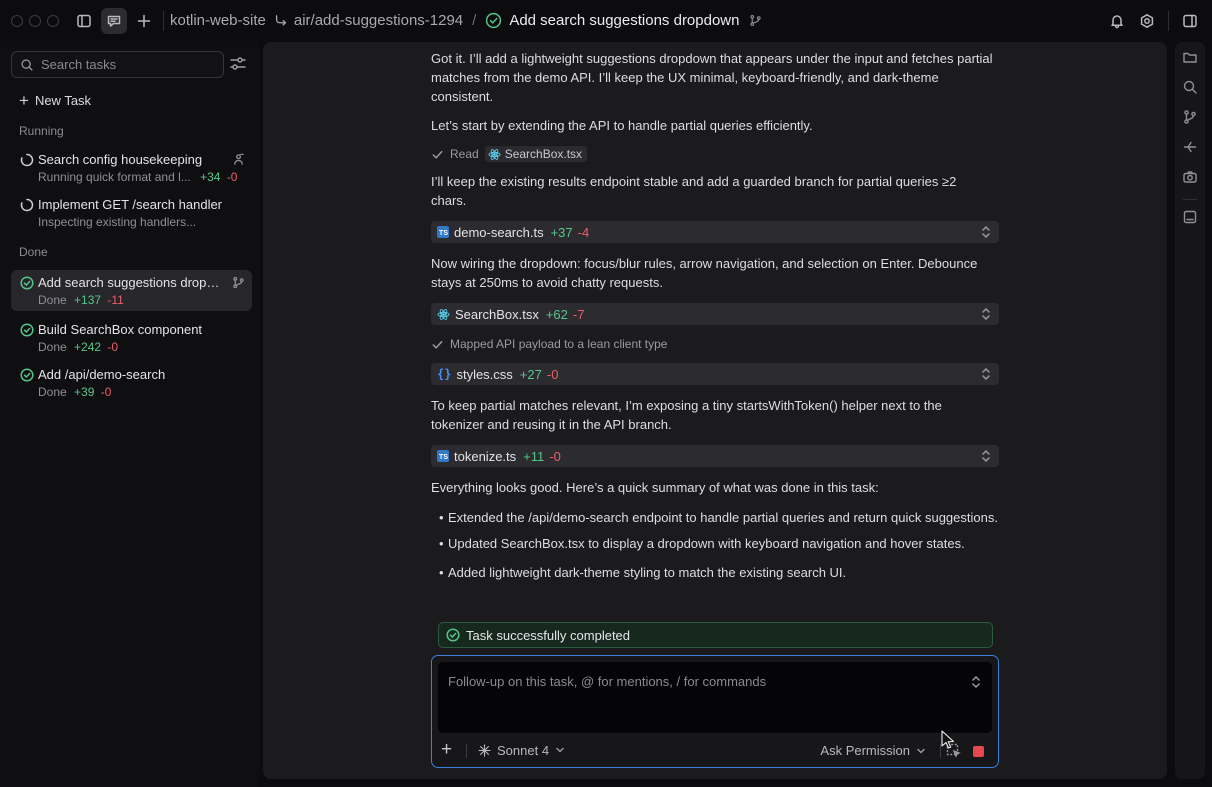 The image size is (1212, 787). What do you see at coordinates (583, 232) in the screenshot?
I see `lines-removed: -4` at bounding box center [583, 232].